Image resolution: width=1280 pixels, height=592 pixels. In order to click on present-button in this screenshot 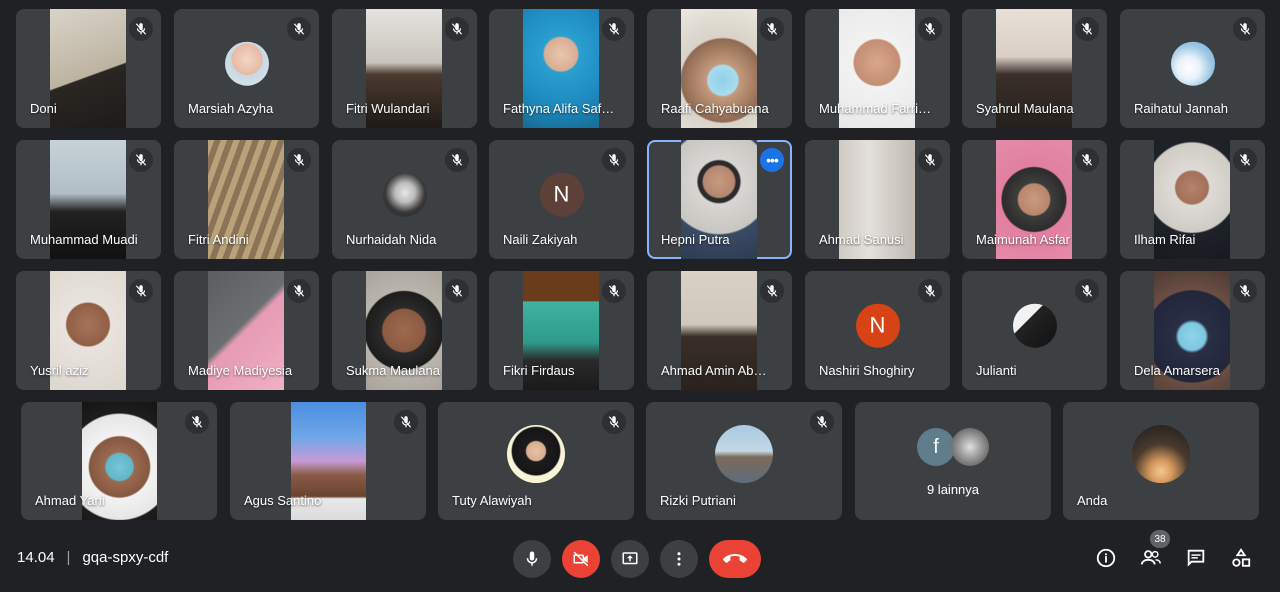, I will do `click(630, 559)`.